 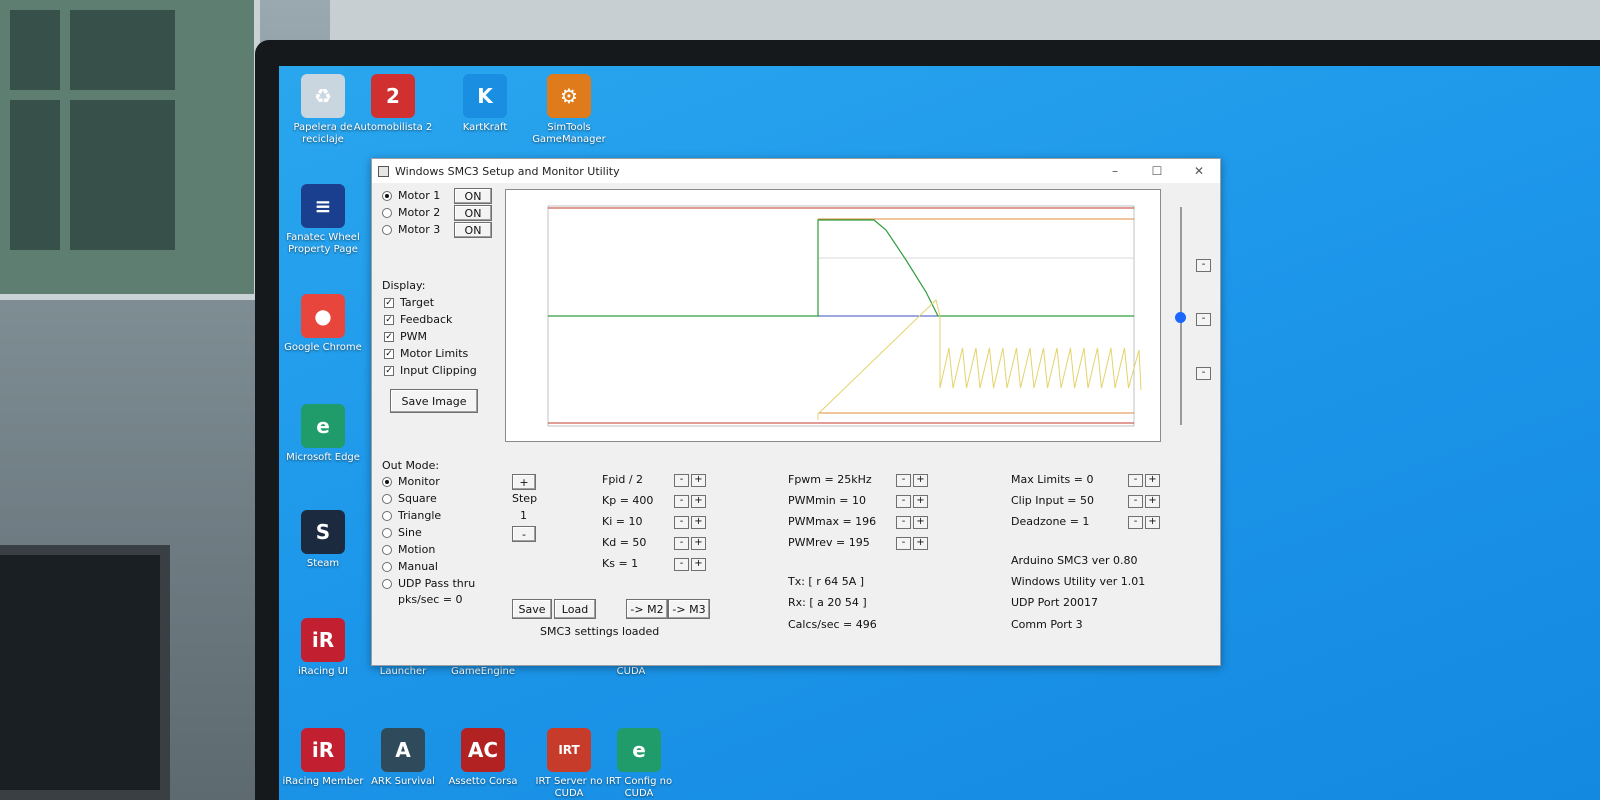 I want to click on checkbox-box: ✓, so click(x=389, y=353).